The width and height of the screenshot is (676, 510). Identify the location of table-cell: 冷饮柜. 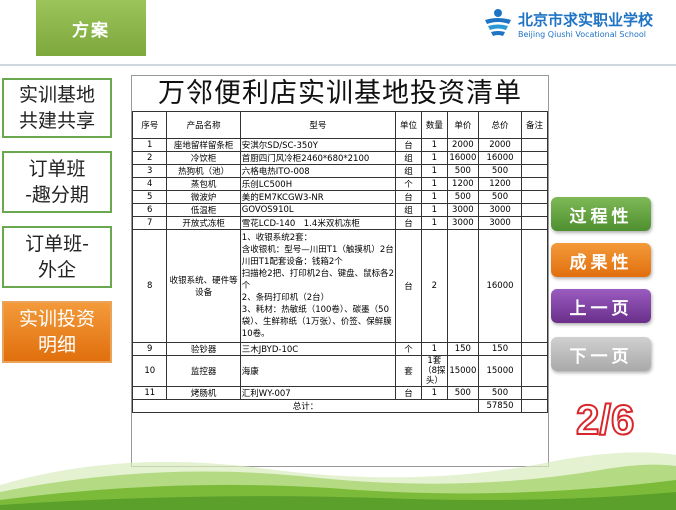
(203, 158).